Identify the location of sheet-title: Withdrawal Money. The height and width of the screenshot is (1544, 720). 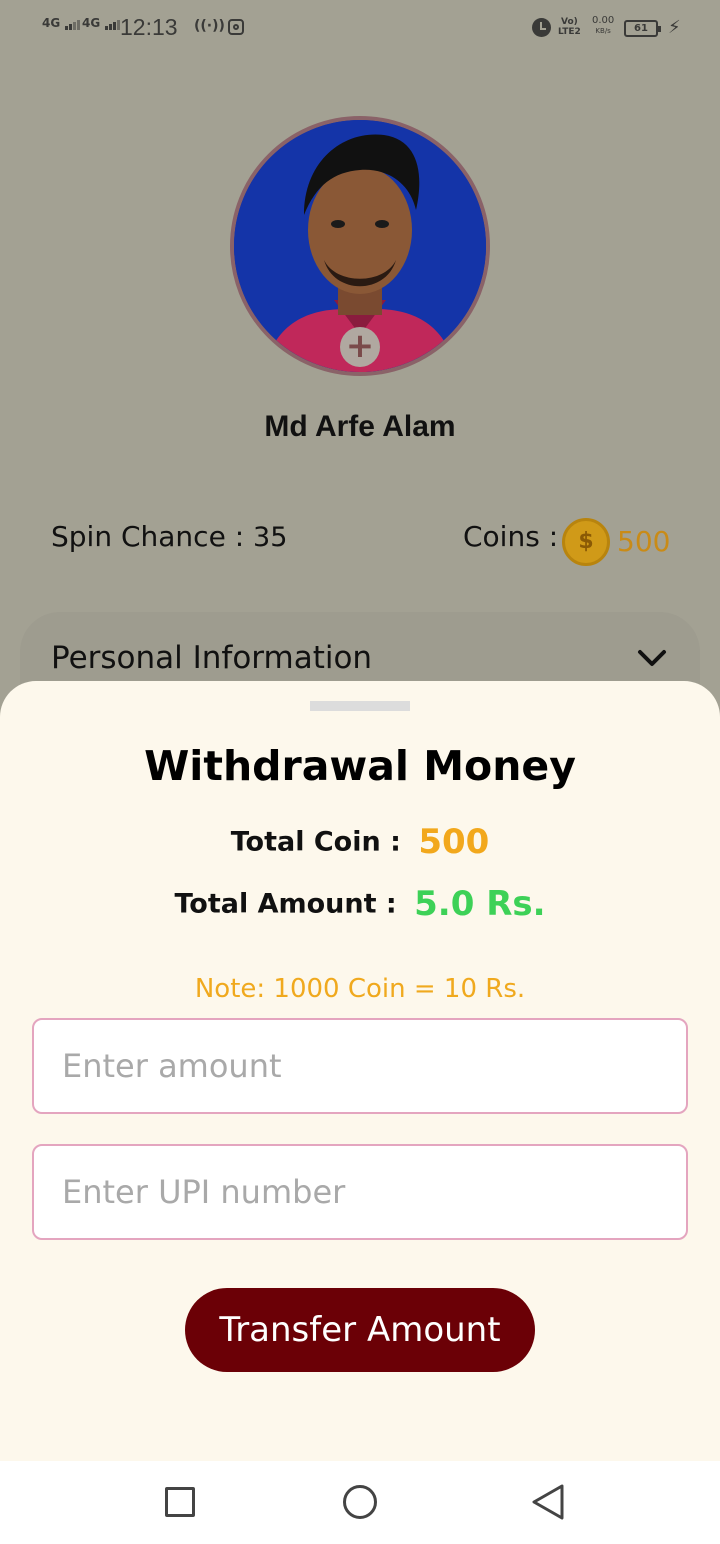
(360, 766).